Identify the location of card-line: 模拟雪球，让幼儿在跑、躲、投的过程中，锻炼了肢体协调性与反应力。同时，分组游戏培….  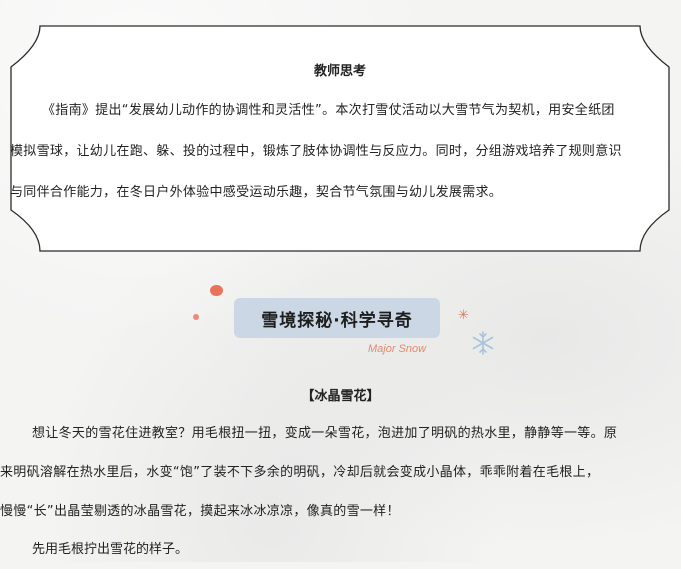
(316, 151).